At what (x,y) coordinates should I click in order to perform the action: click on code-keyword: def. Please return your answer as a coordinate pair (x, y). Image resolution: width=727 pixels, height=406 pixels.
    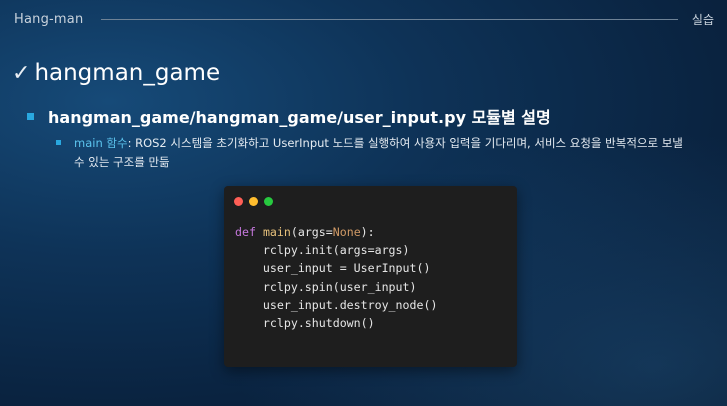
    Looking at the image, I should click on (245, 232).